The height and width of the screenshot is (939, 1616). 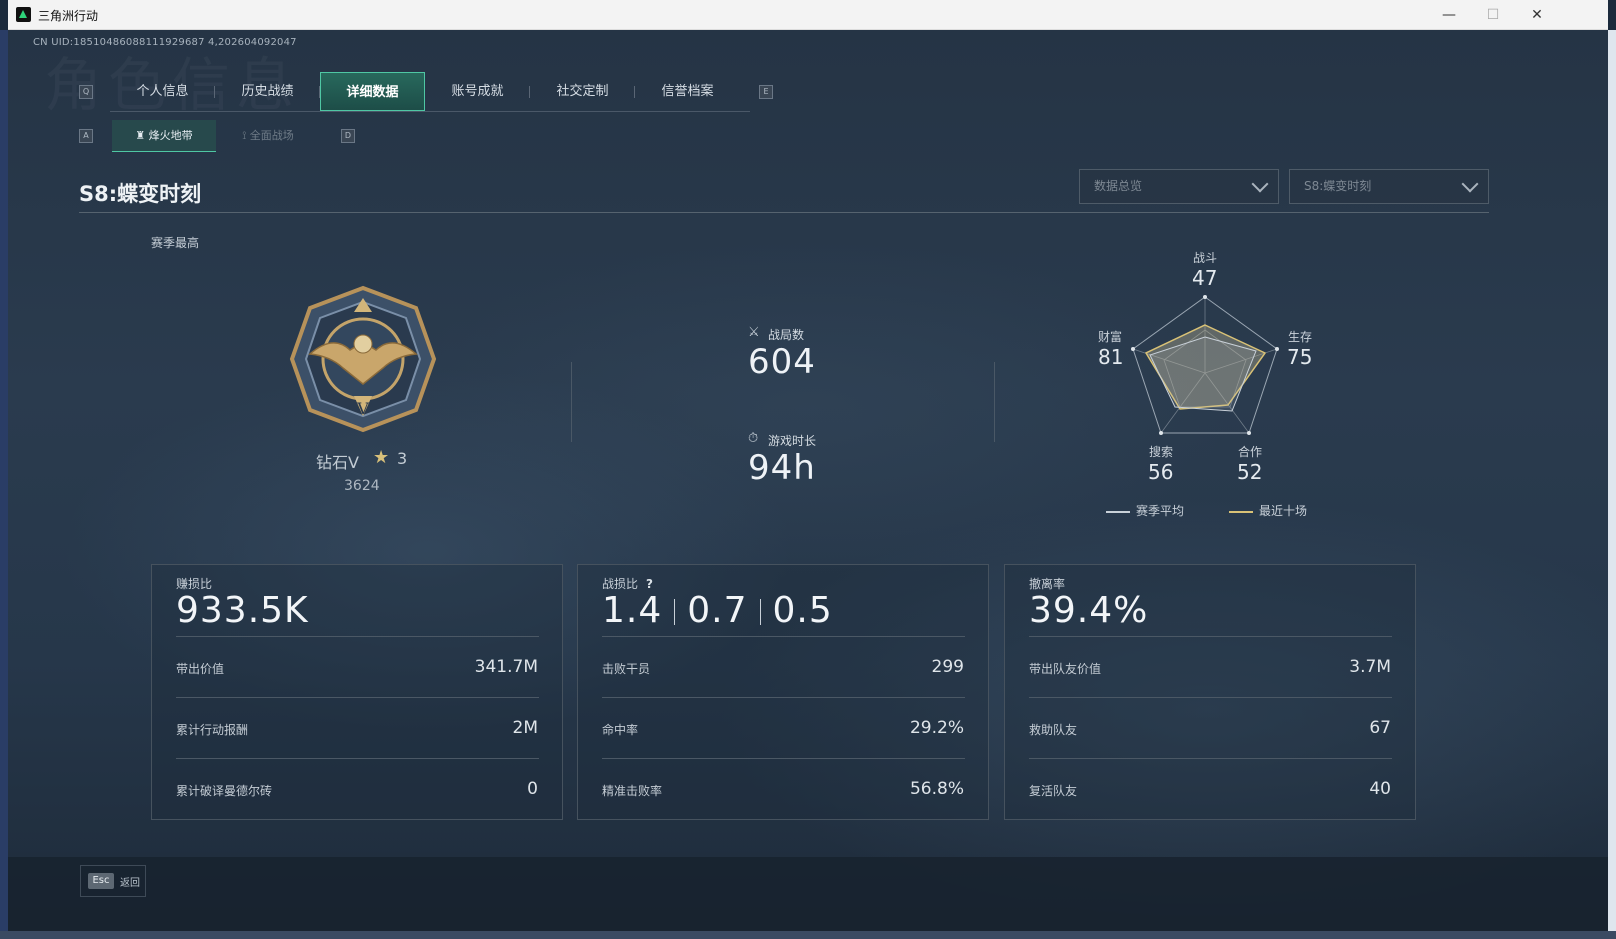 What do you see at coordinates (717, 610) in the screenshot?
I see `kd-ratio-values: 1.4 0.7 0.5` at bounding box center [717, 610].